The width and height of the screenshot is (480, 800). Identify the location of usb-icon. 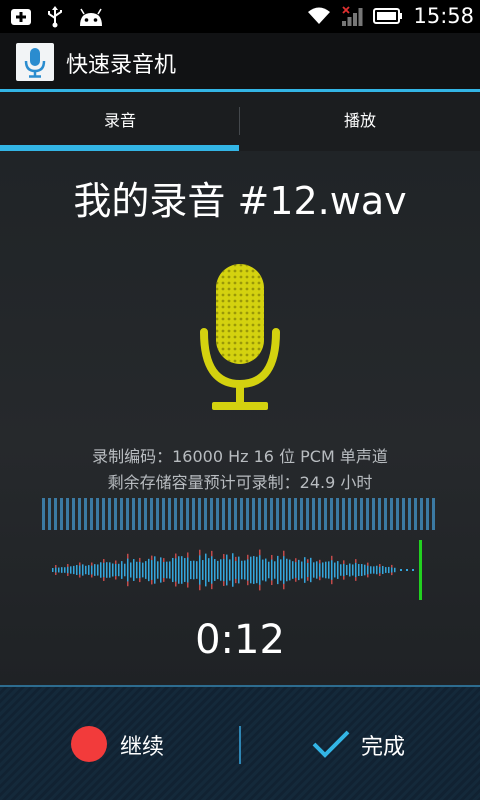
(55, 17).